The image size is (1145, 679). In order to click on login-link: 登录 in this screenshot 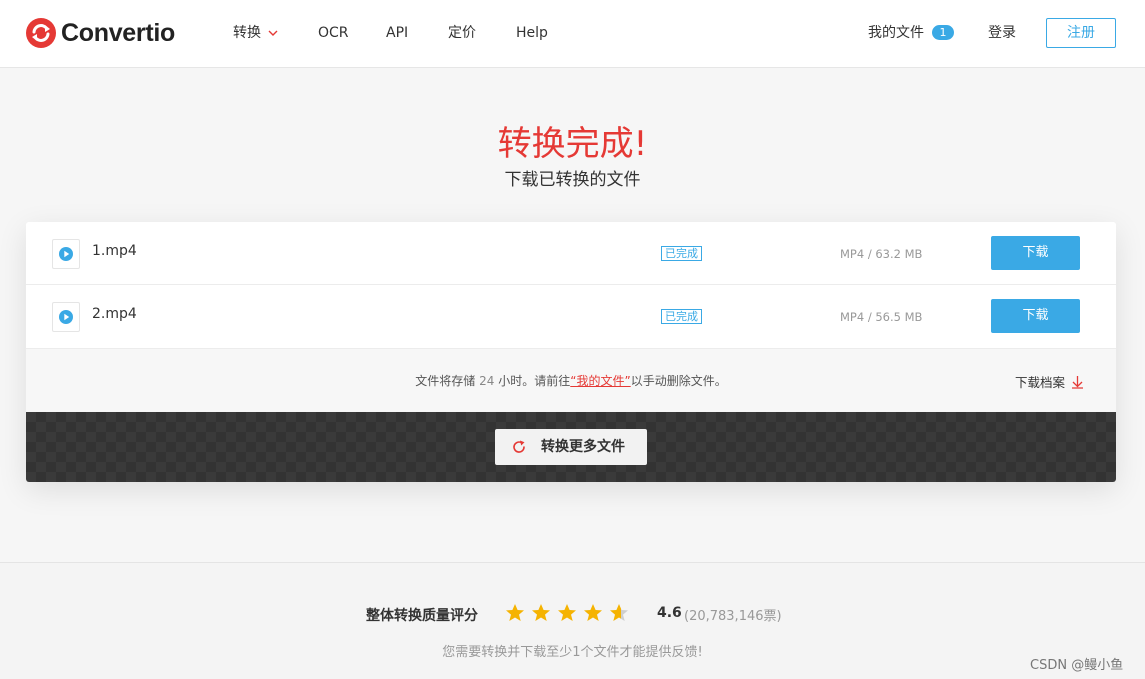, I will do `click(1002, 33)`.